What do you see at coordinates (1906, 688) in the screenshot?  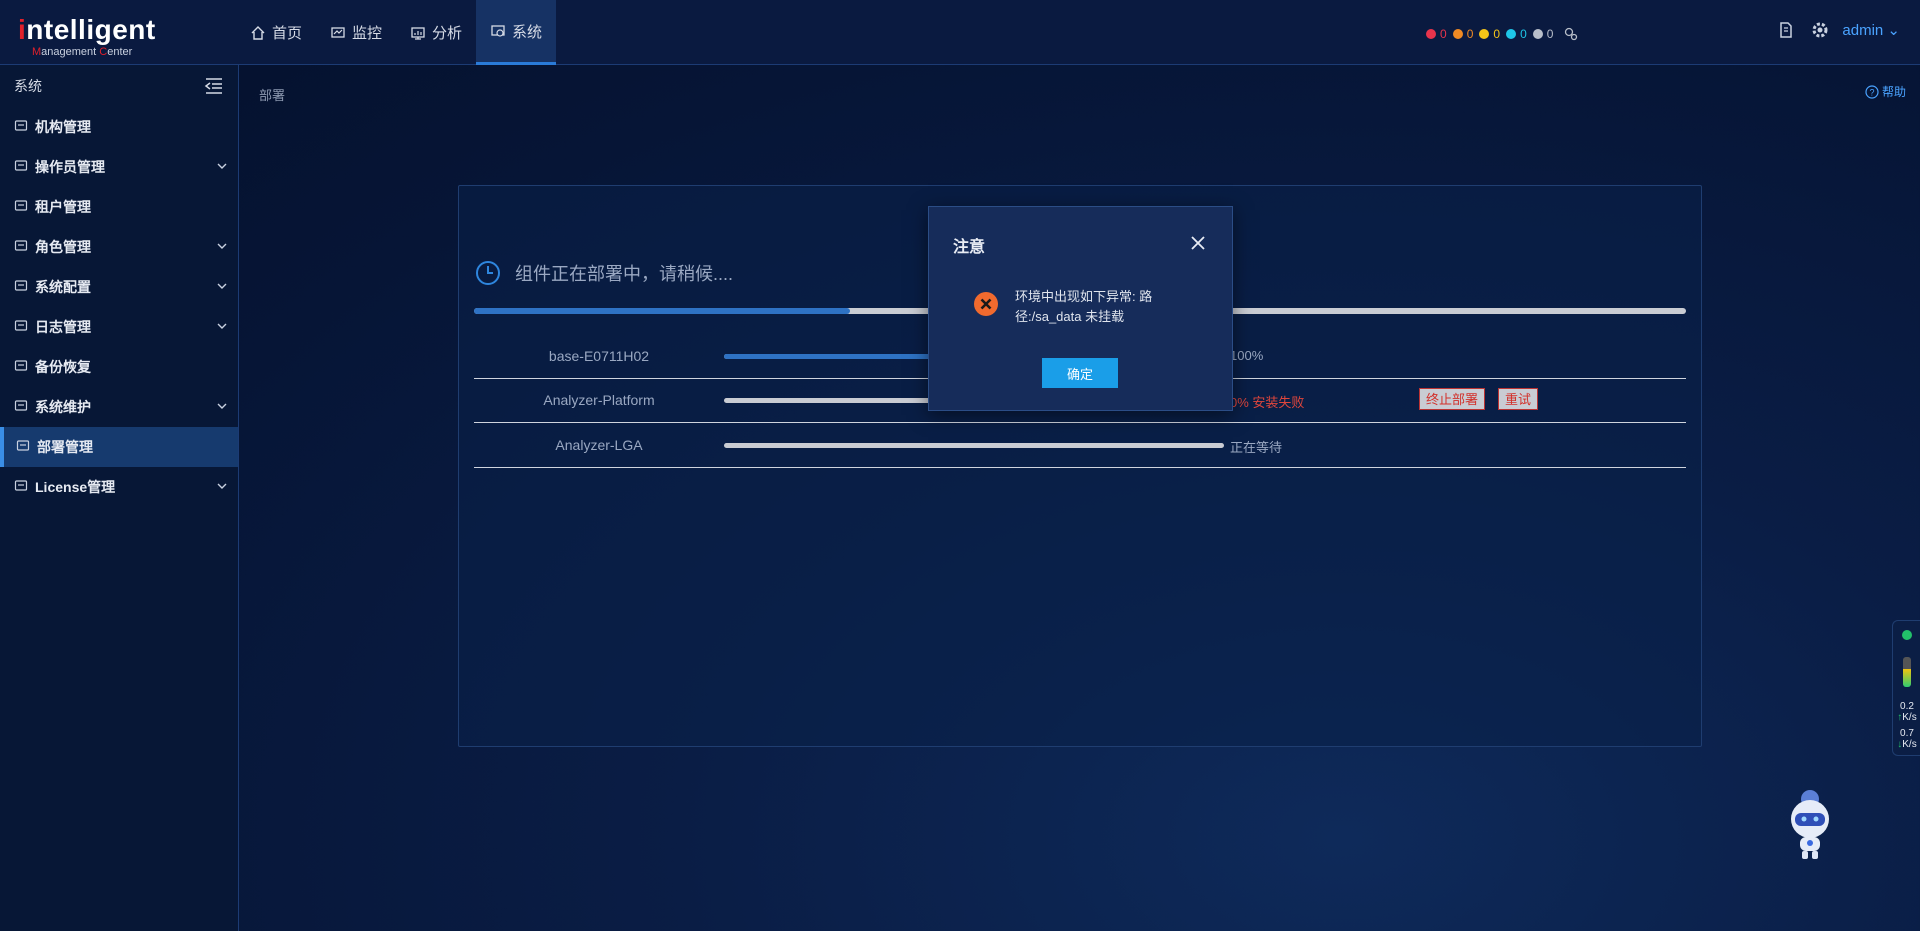 I see `network-widget: 0.2 ↑K/s 0.7 ↓K/s` at bounding box center [1906, 688].